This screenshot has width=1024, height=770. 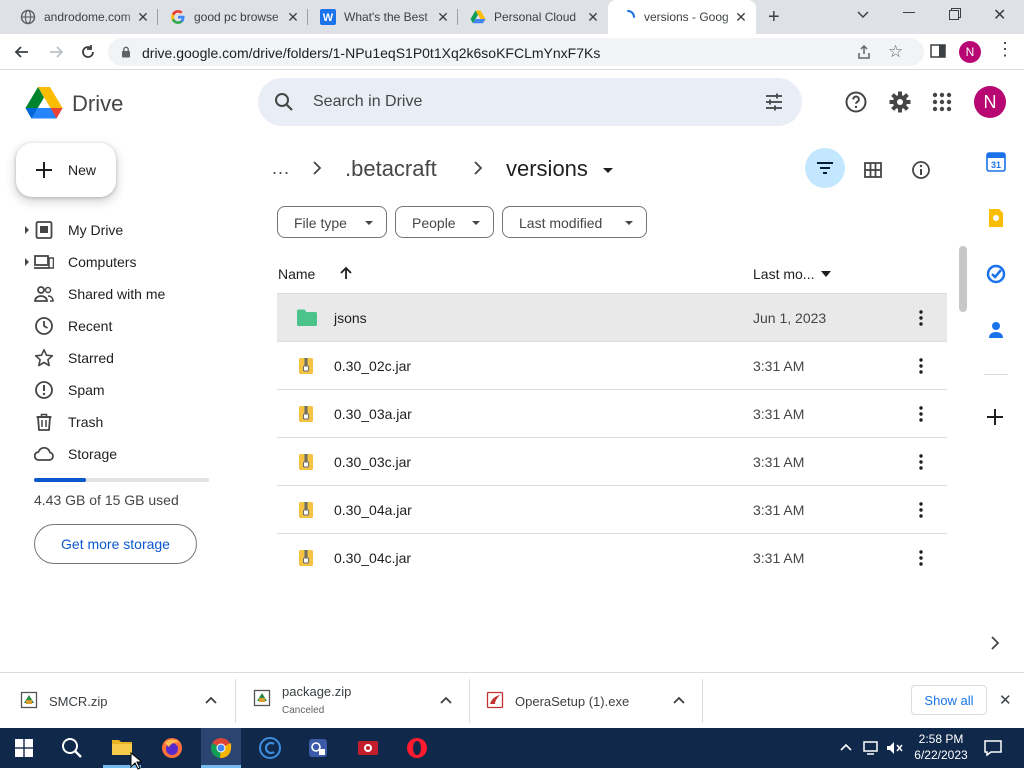 What do you see at coordinates (990, 102) in the screenshot?
I see `user-avatar: N` at bounding box center [990, 102].